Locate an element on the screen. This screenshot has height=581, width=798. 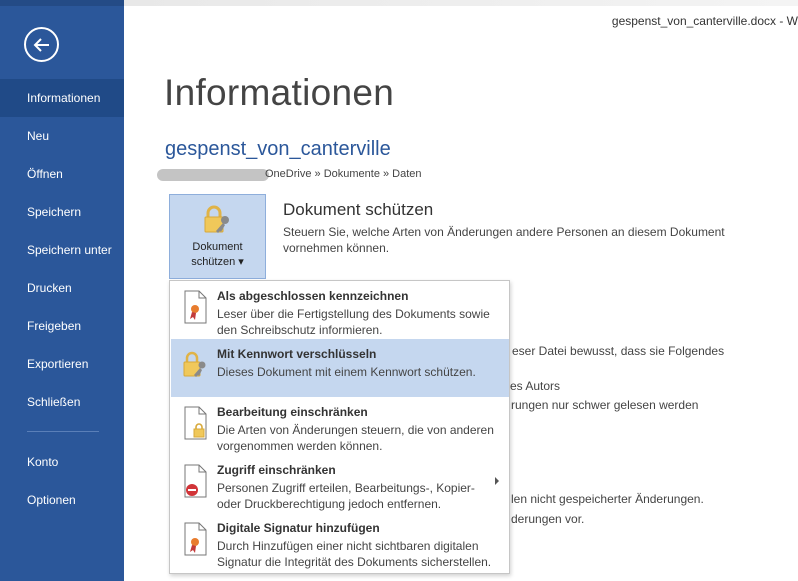
protect-section-title: Dokument schützen is located at coordinates (358, 209).